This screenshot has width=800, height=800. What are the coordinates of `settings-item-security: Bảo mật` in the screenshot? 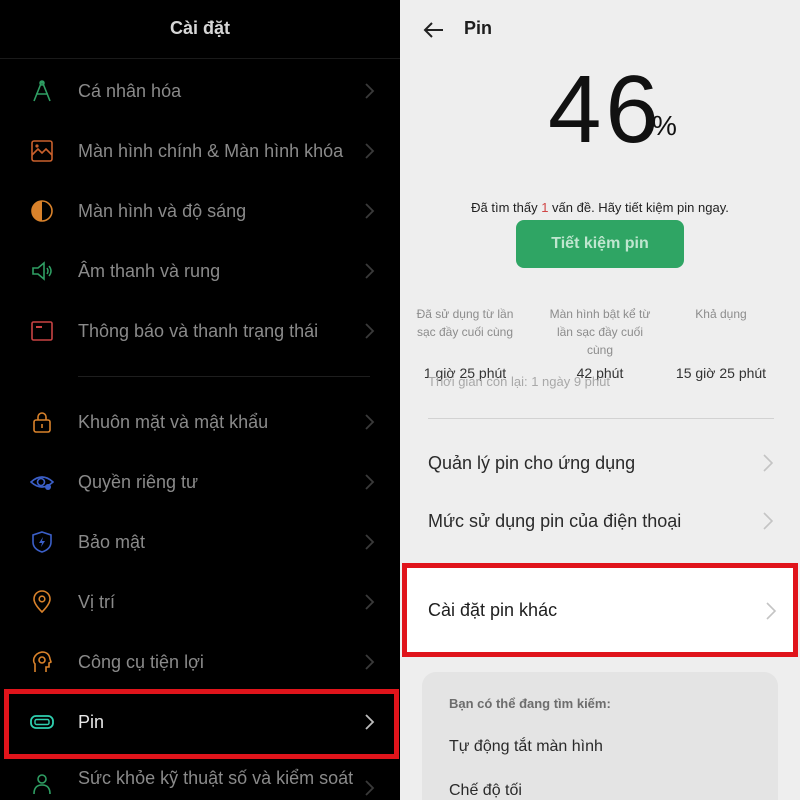 It's located at (200, 542).